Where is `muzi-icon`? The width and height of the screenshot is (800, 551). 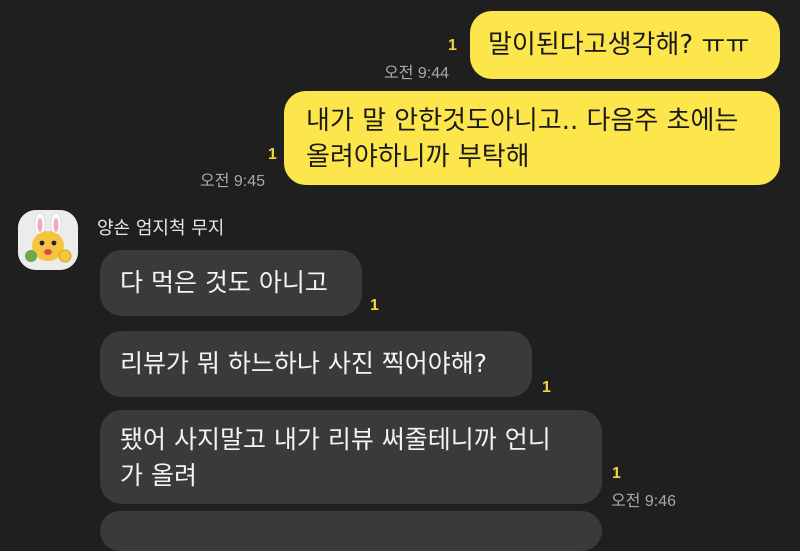 muzi-icon is located at coordinates (48, 240).